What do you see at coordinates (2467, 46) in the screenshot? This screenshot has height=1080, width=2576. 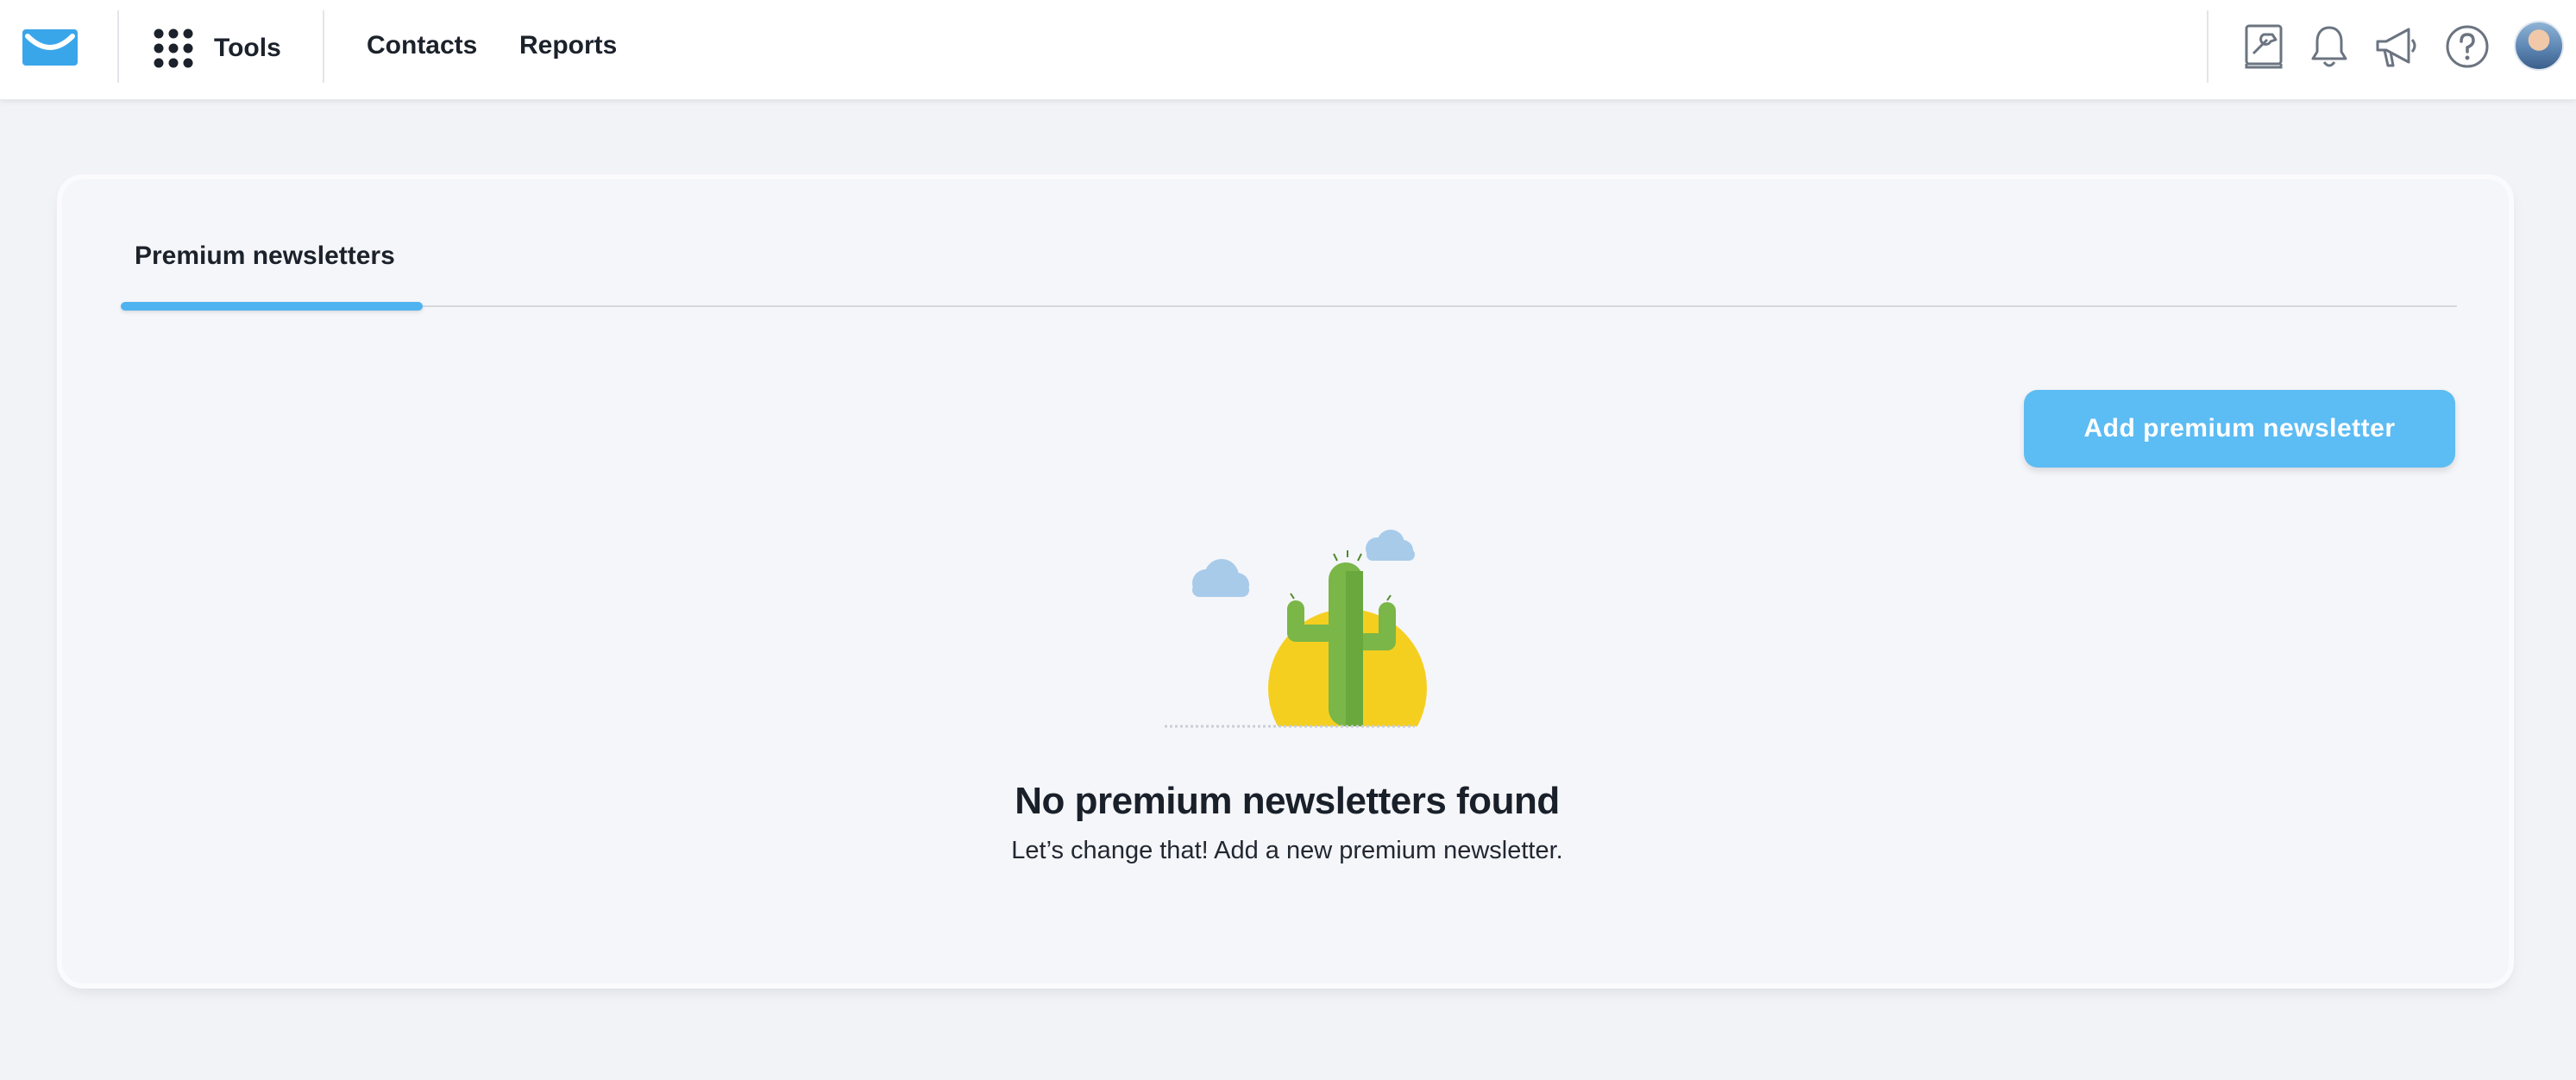 I see `help-icon` at bounding box center [2467, 46].